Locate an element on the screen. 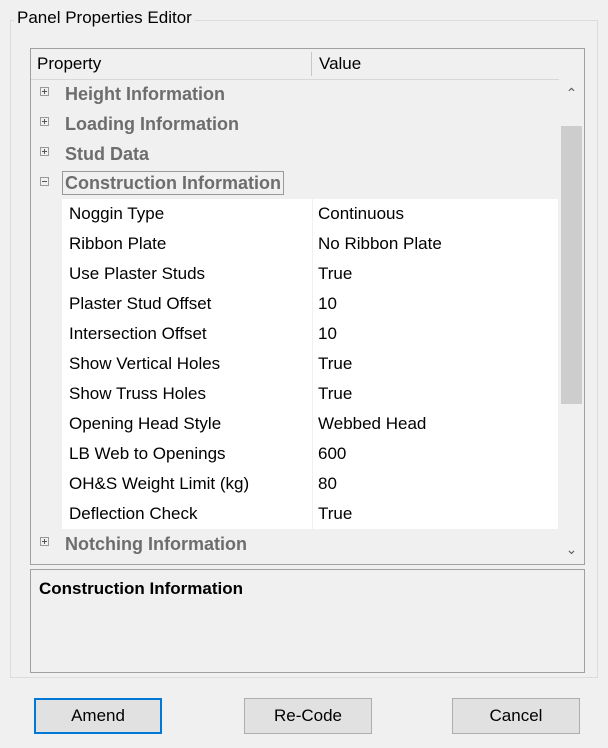  category-label: Stud Data is located at coordinates (107, 154).